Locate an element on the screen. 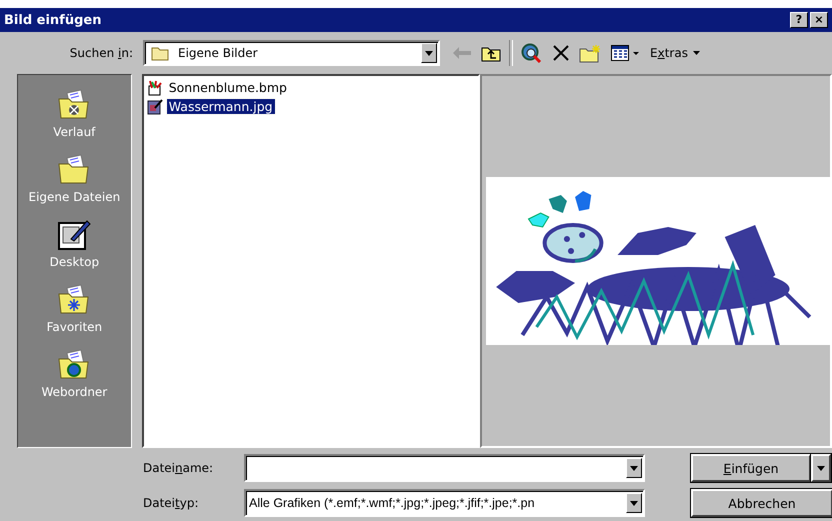 The height and width of the screenshot is (521, 832). places-item: Eigene Dateien is located at coordinates (74, 179).